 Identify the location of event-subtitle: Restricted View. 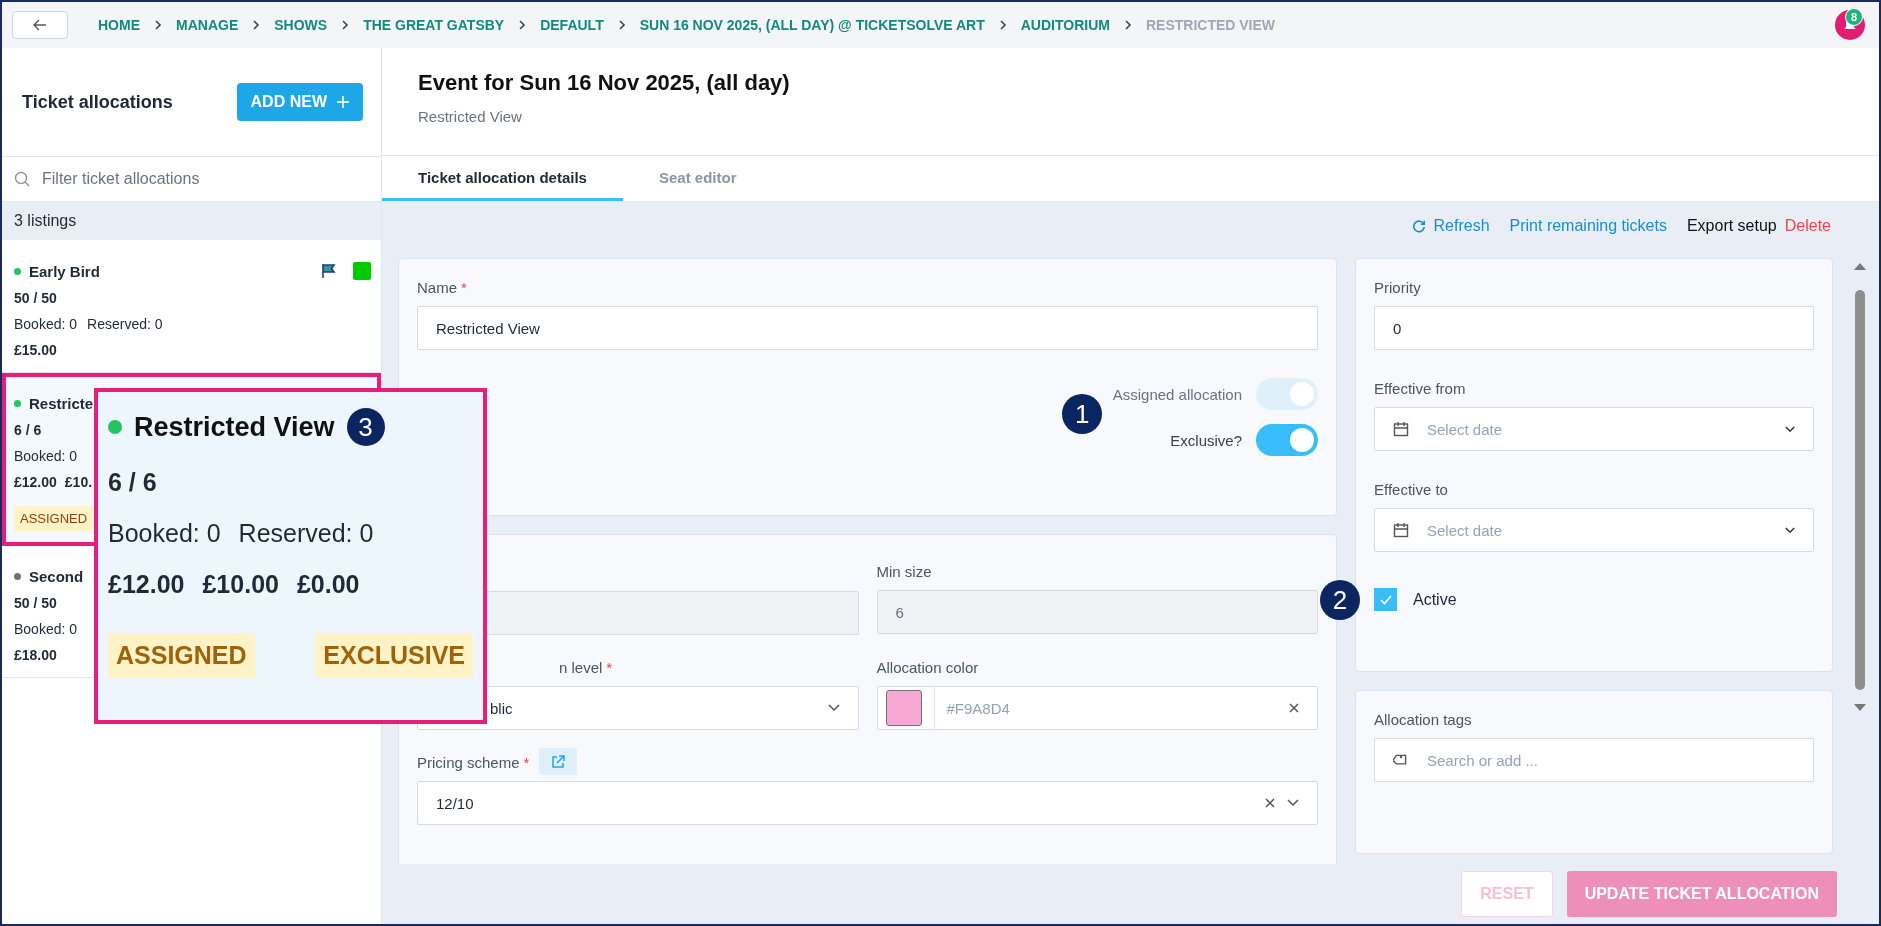
(470, 116).